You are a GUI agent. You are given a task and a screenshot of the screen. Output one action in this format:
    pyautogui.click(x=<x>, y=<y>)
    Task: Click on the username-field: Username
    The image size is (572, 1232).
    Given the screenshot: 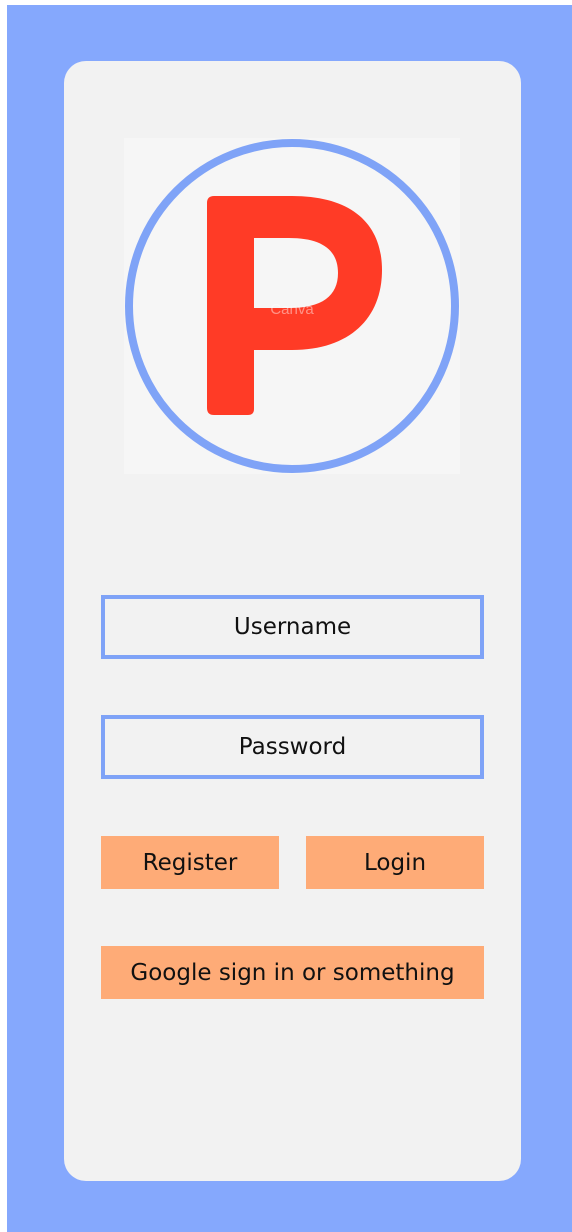 What is the action you would take?
    pyautogui.click(x=292, y=627)
    